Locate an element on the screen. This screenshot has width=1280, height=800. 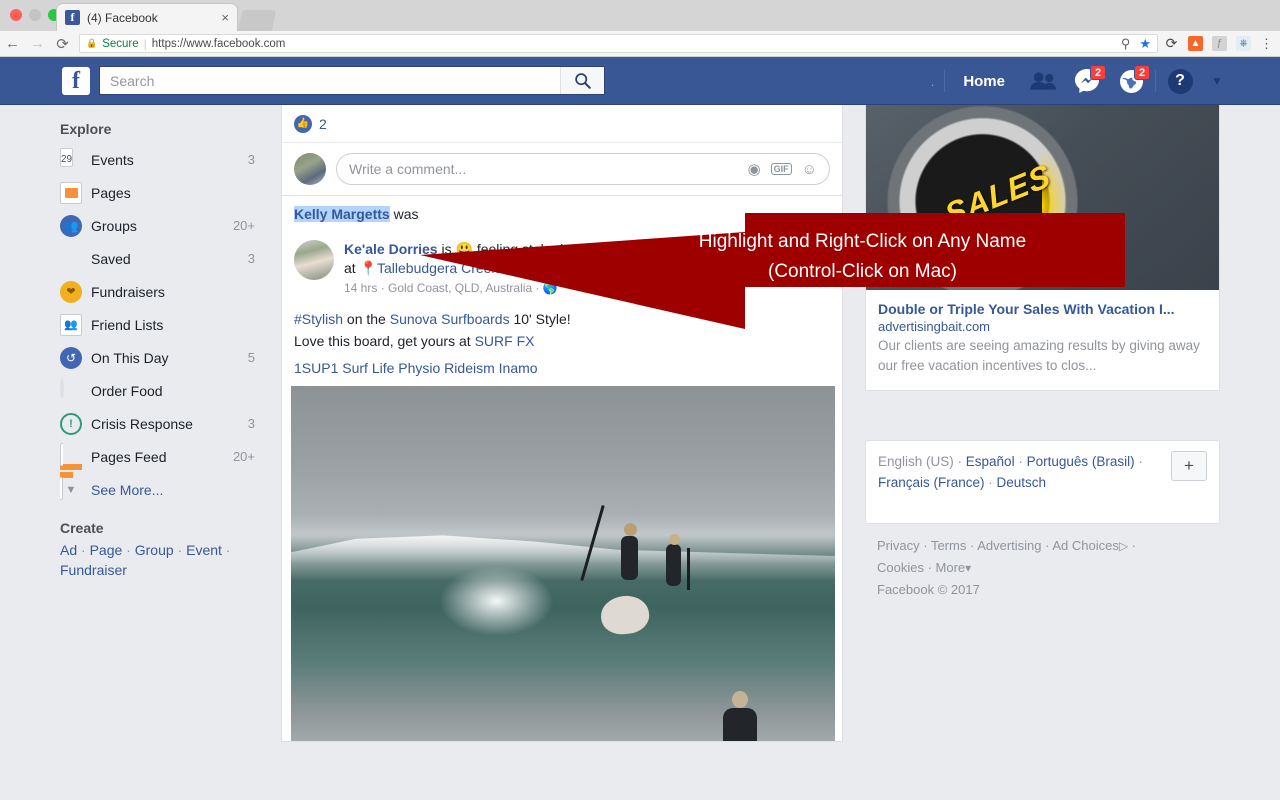
body-mid: on the is located at coordinates (366, 319).